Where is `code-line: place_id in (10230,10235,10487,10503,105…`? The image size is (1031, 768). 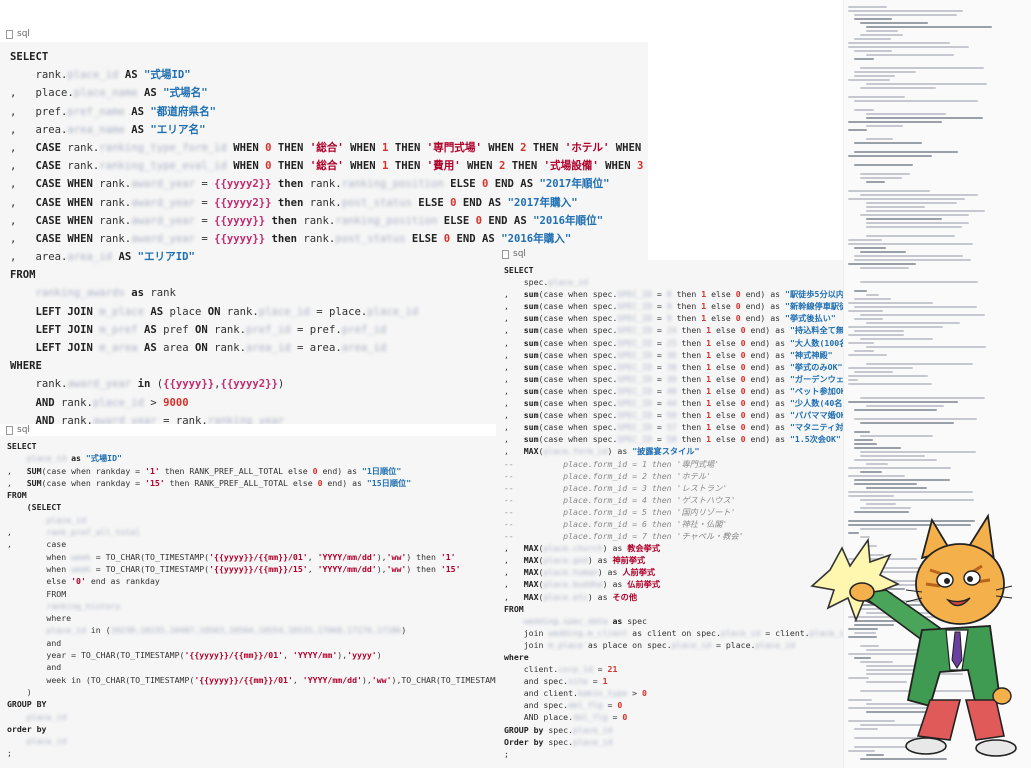 code-line: place_id in (10230,10235,10487,10503,105… is located at coordinates (250, 630).